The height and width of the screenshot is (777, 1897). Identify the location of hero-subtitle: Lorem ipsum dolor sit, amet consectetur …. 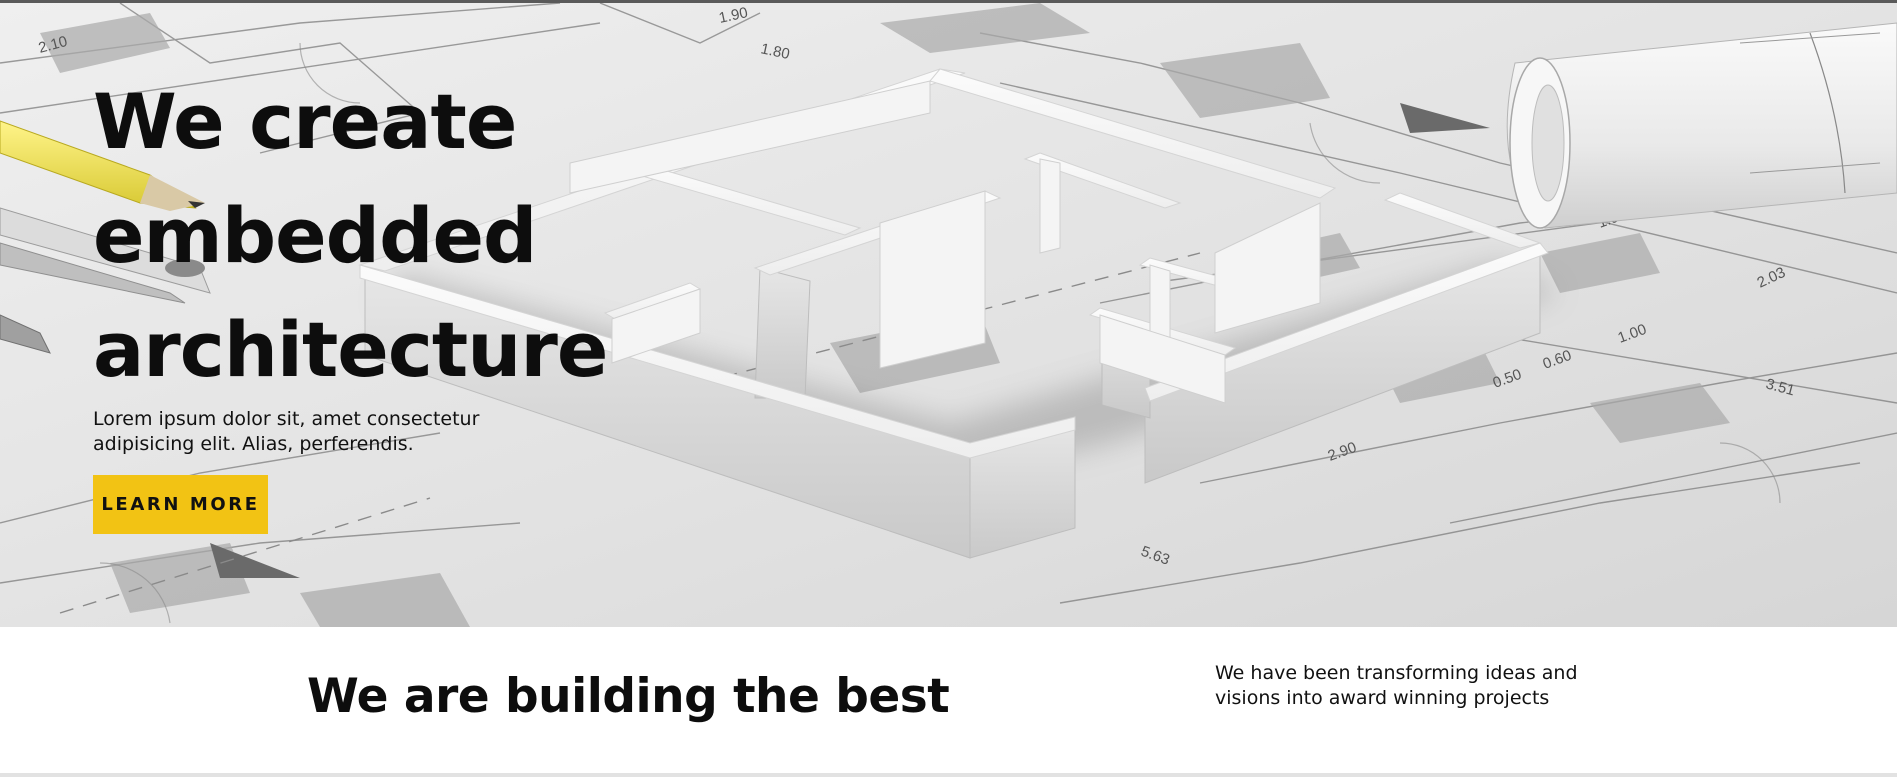
(286, 431).